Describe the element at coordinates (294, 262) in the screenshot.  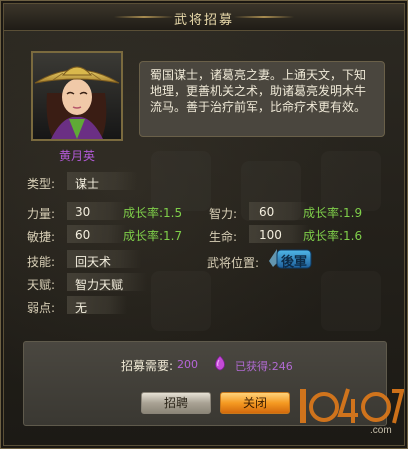
I see `position-value: 後軍` at that location.